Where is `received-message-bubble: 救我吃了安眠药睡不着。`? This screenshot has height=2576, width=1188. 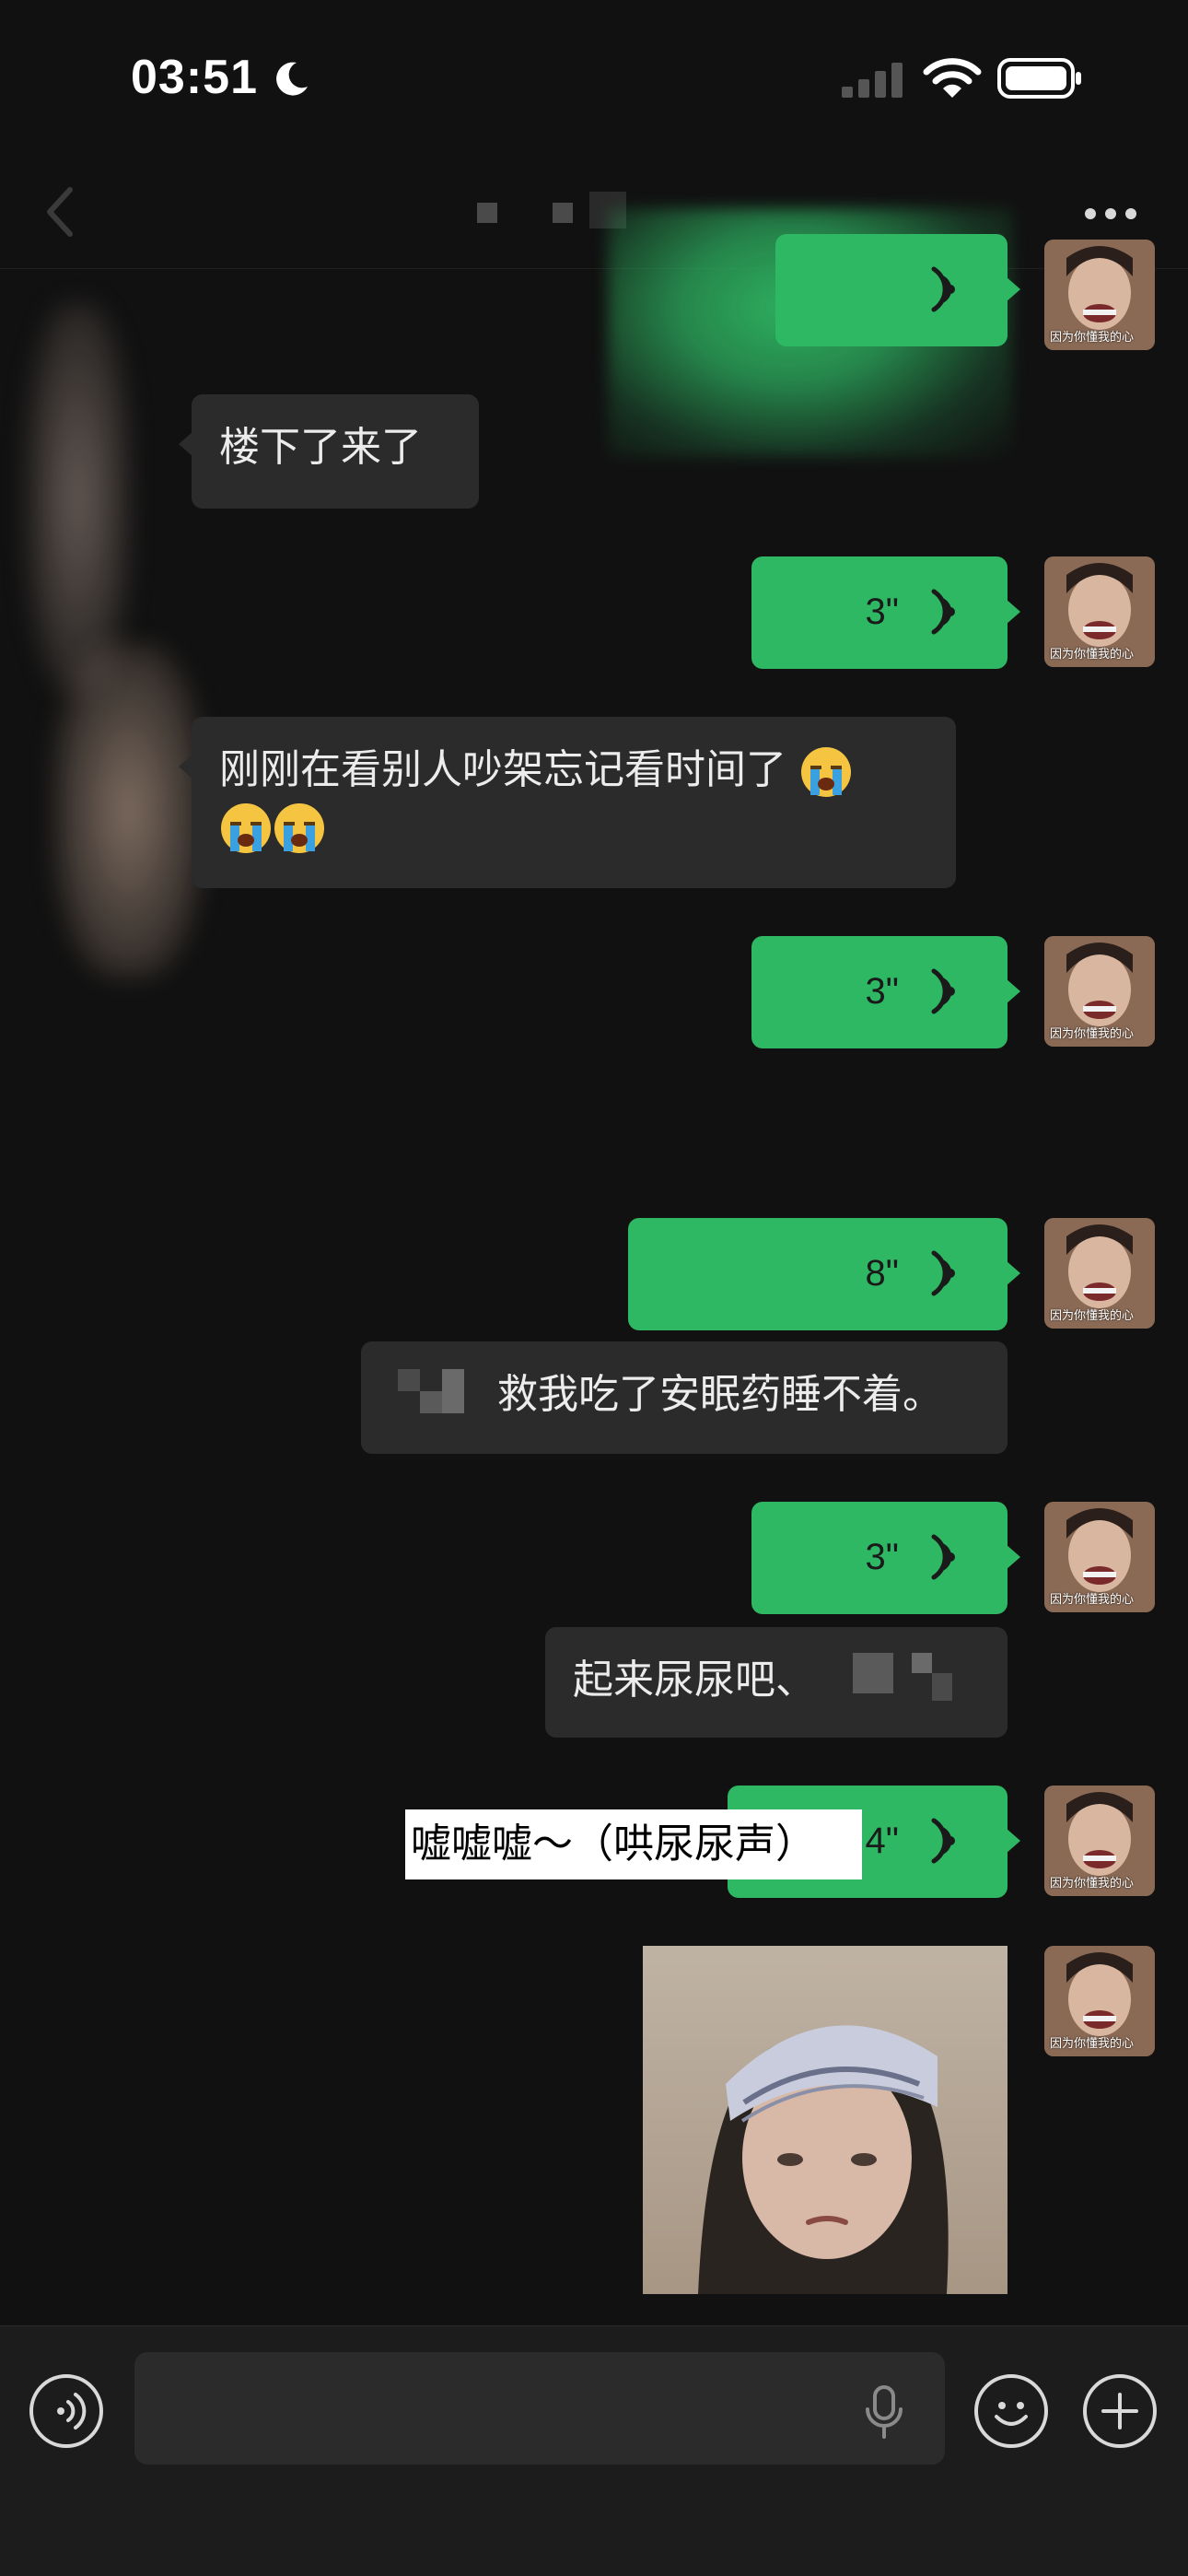 received-message-bubble: 救我吃了安眠药睡不着。 is located at coordinates (684, 1397).